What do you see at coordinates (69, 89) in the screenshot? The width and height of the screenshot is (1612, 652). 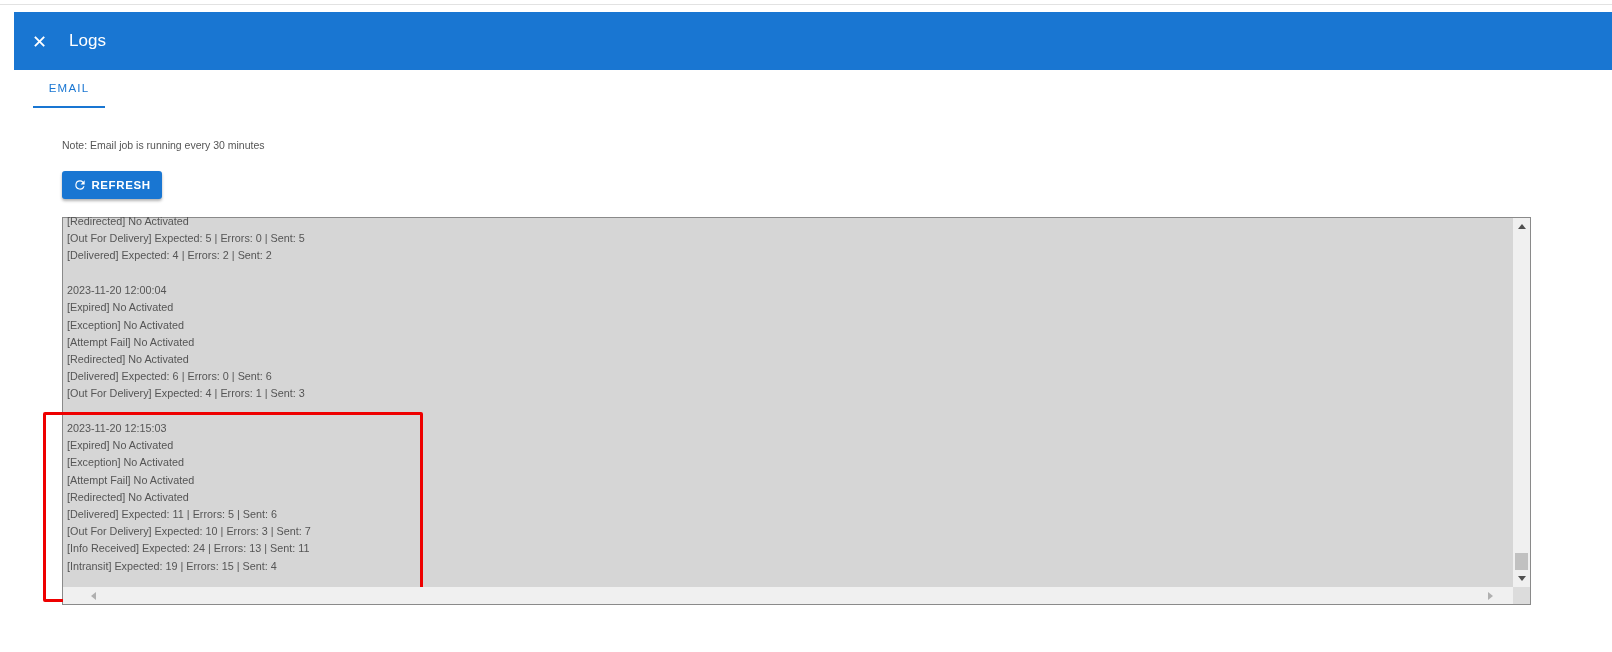 I see `tab: EMAIL` at bounding box center [69, 89].